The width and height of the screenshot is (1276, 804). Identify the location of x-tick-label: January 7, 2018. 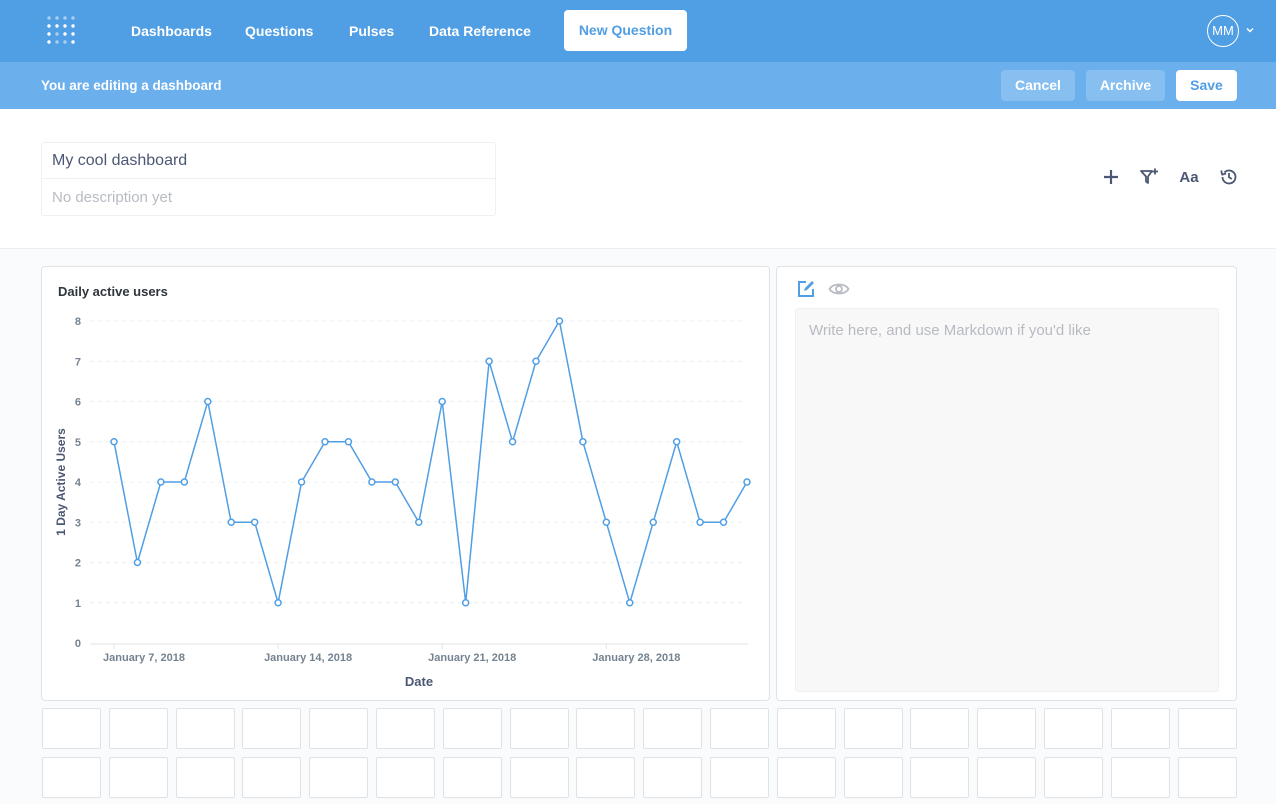
(144, 658).